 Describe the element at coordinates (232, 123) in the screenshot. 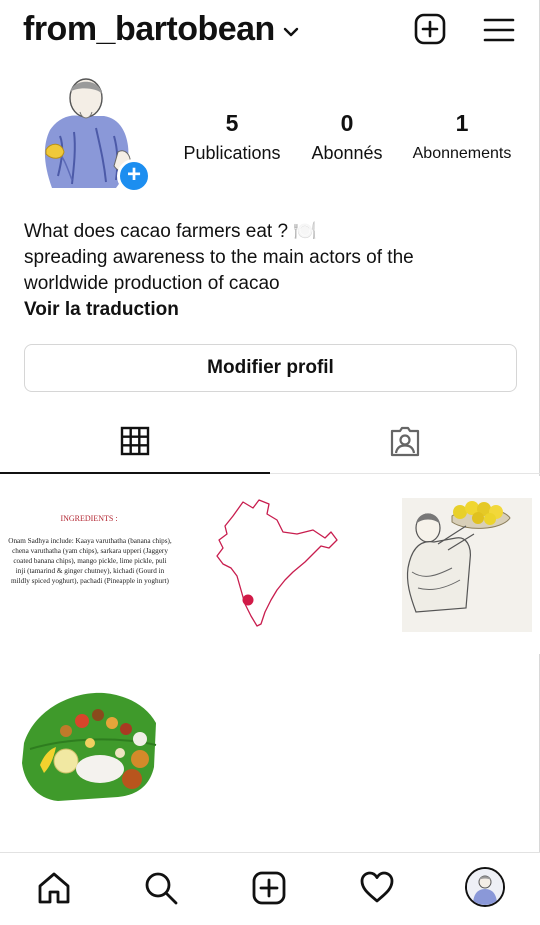

I see `posts-count: 5` at that location.